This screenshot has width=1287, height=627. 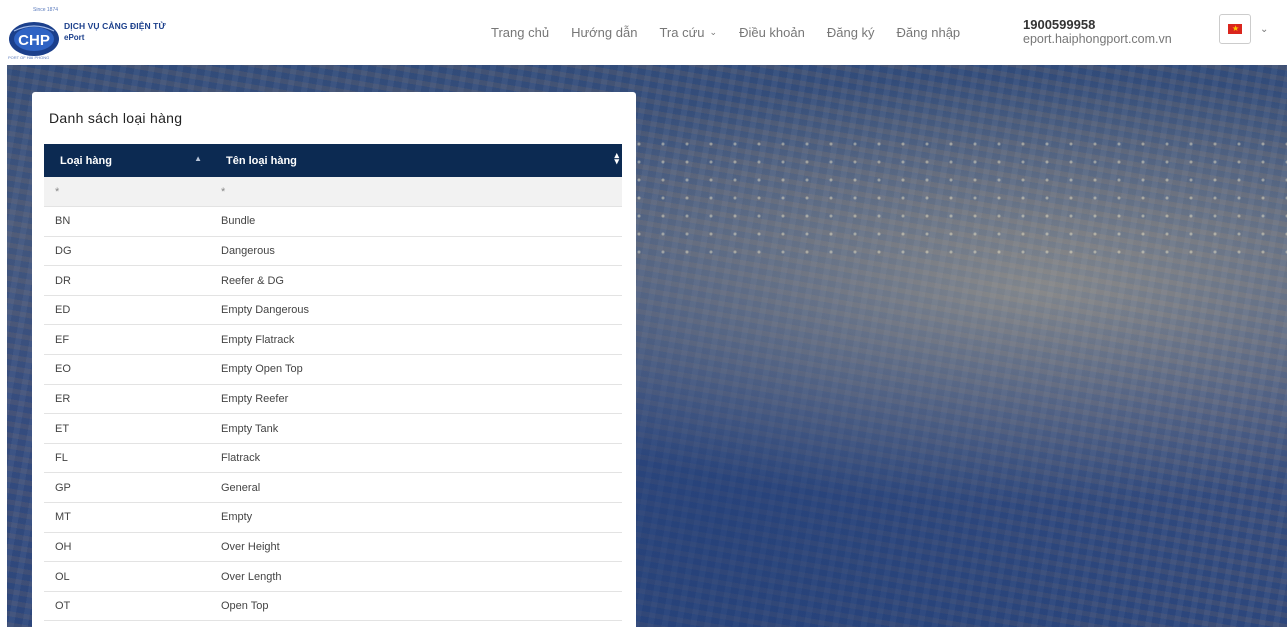 I want to click on cell-cargo-name: Empty Reefer, so click(x=416, y=399).